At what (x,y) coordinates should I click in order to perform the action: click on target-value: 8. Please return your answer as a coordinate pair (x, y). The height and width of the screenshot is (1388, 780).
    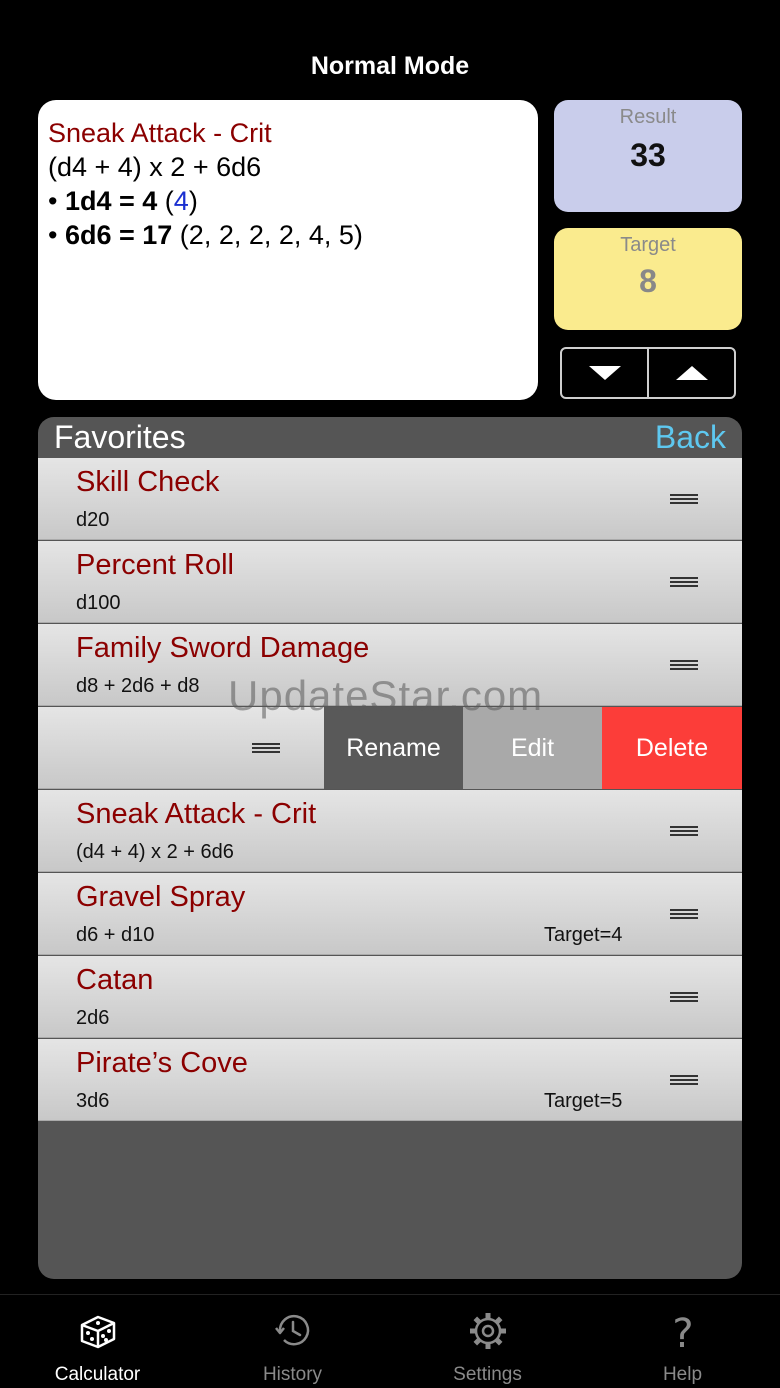
    Looking at the image, I should click on (648, 281).